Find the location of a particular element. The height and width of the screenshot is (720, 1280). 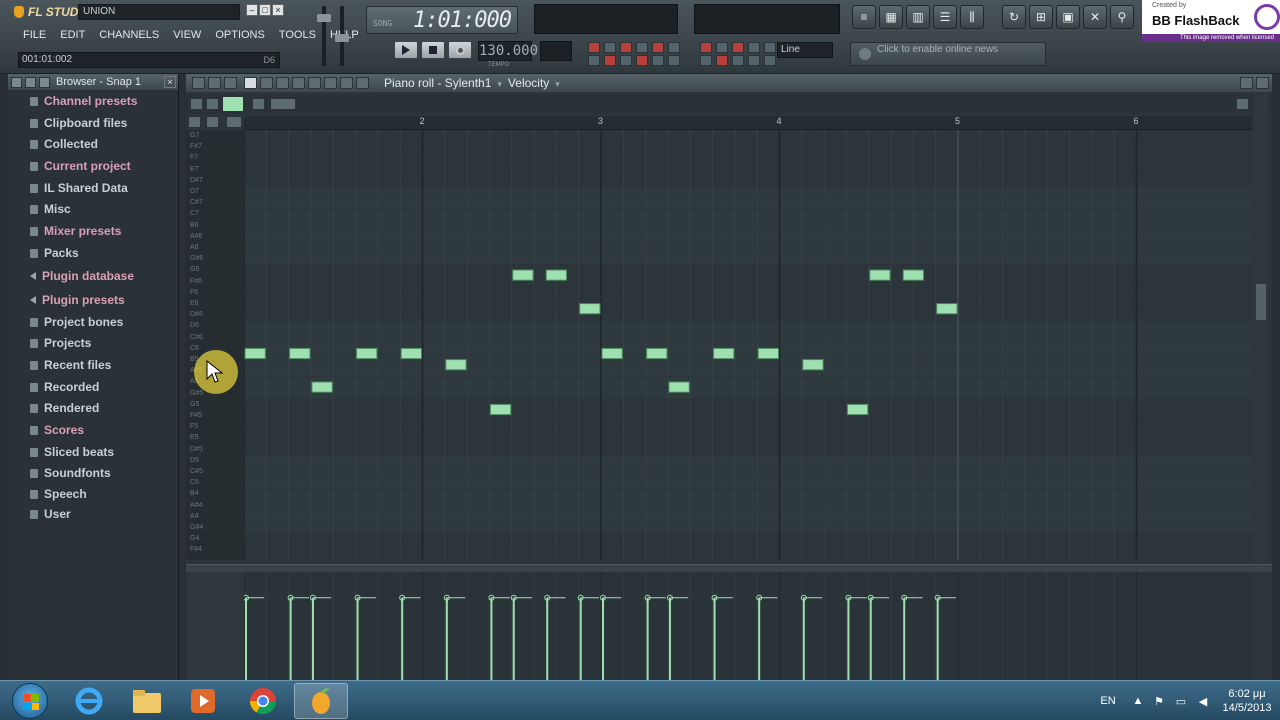

pattern-selector is located at coordinates (556, 51).